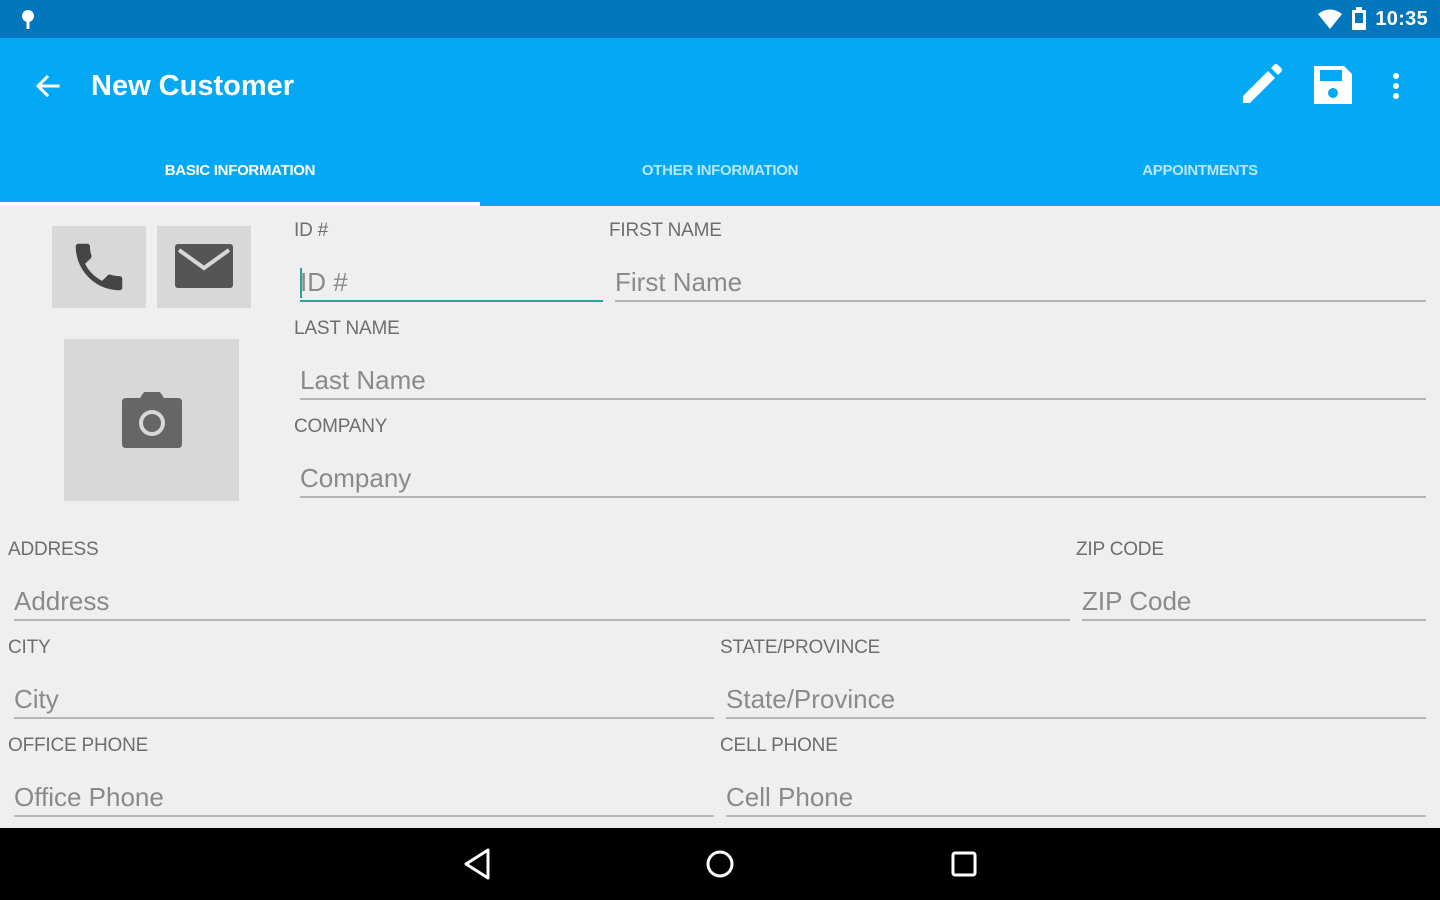  I want to click on id-field, so click(451, 277).